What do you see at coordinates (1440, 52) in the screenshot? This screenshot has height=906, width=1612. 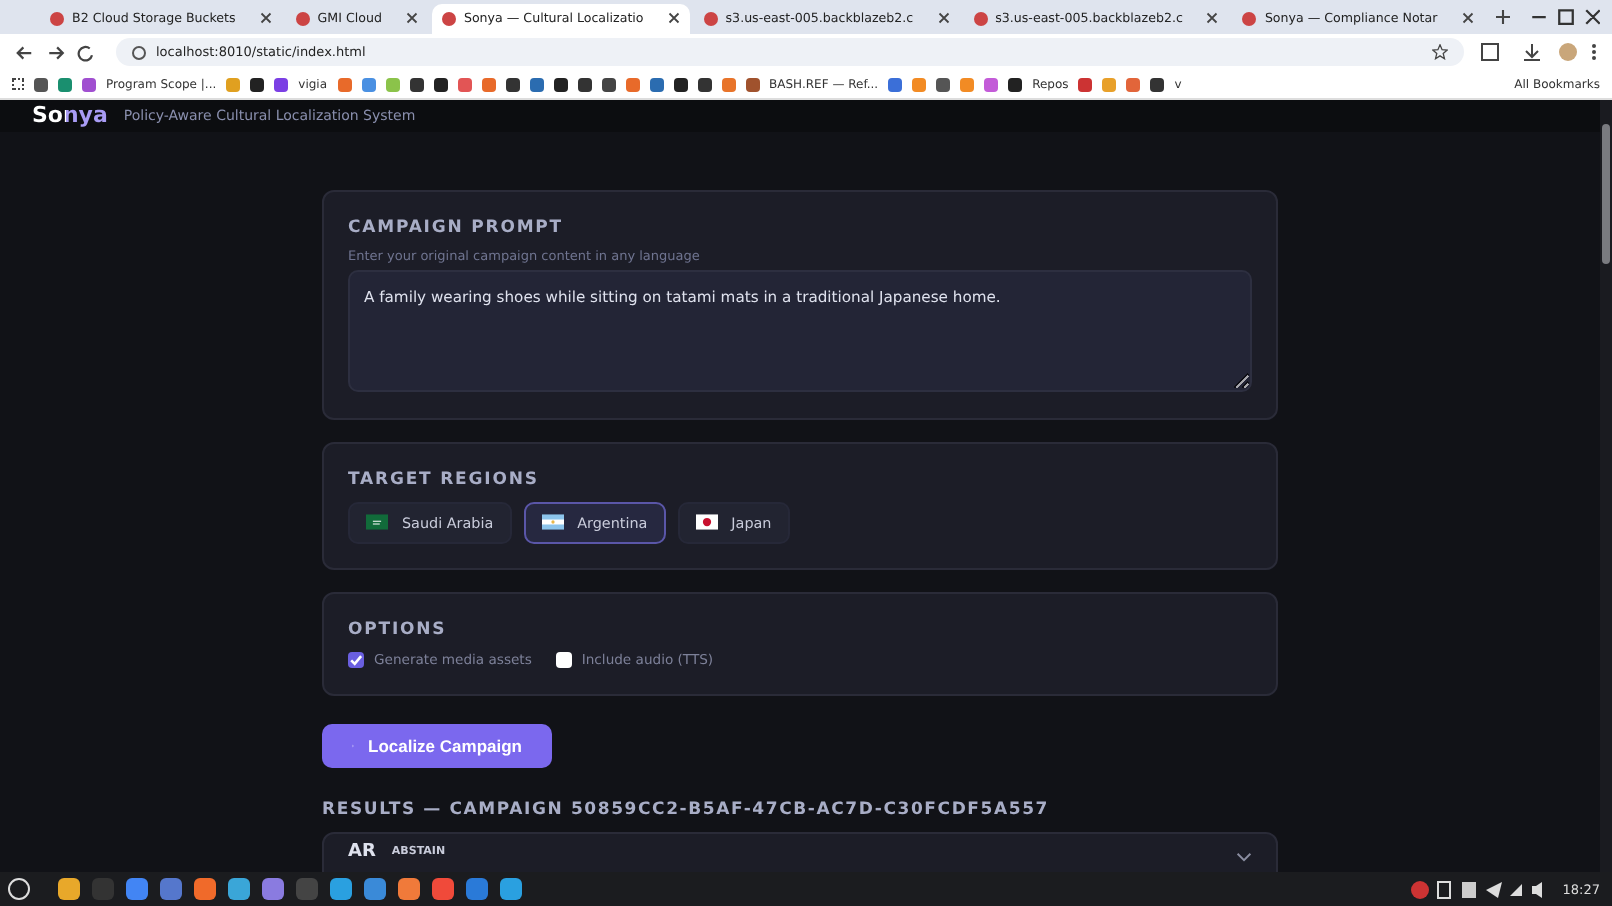 I see `star-icon` at bounding box center [1440, 52].